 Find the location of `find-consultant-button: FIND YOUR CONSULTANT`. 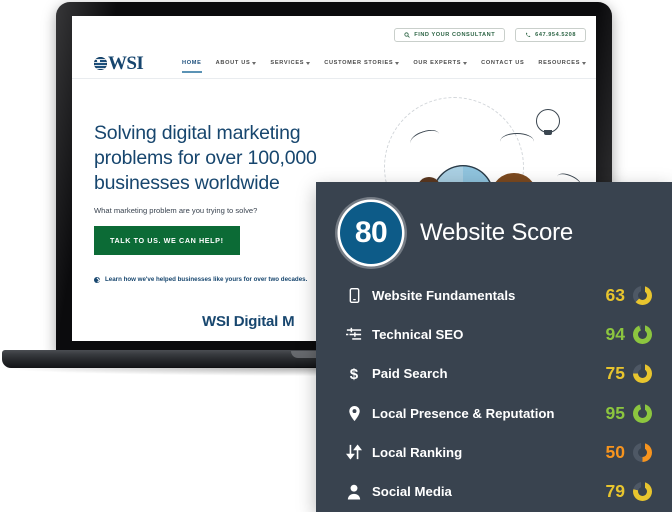

find-consultant-button: FIND YOUR CONSULTANT is located at coordinates (450, 35).